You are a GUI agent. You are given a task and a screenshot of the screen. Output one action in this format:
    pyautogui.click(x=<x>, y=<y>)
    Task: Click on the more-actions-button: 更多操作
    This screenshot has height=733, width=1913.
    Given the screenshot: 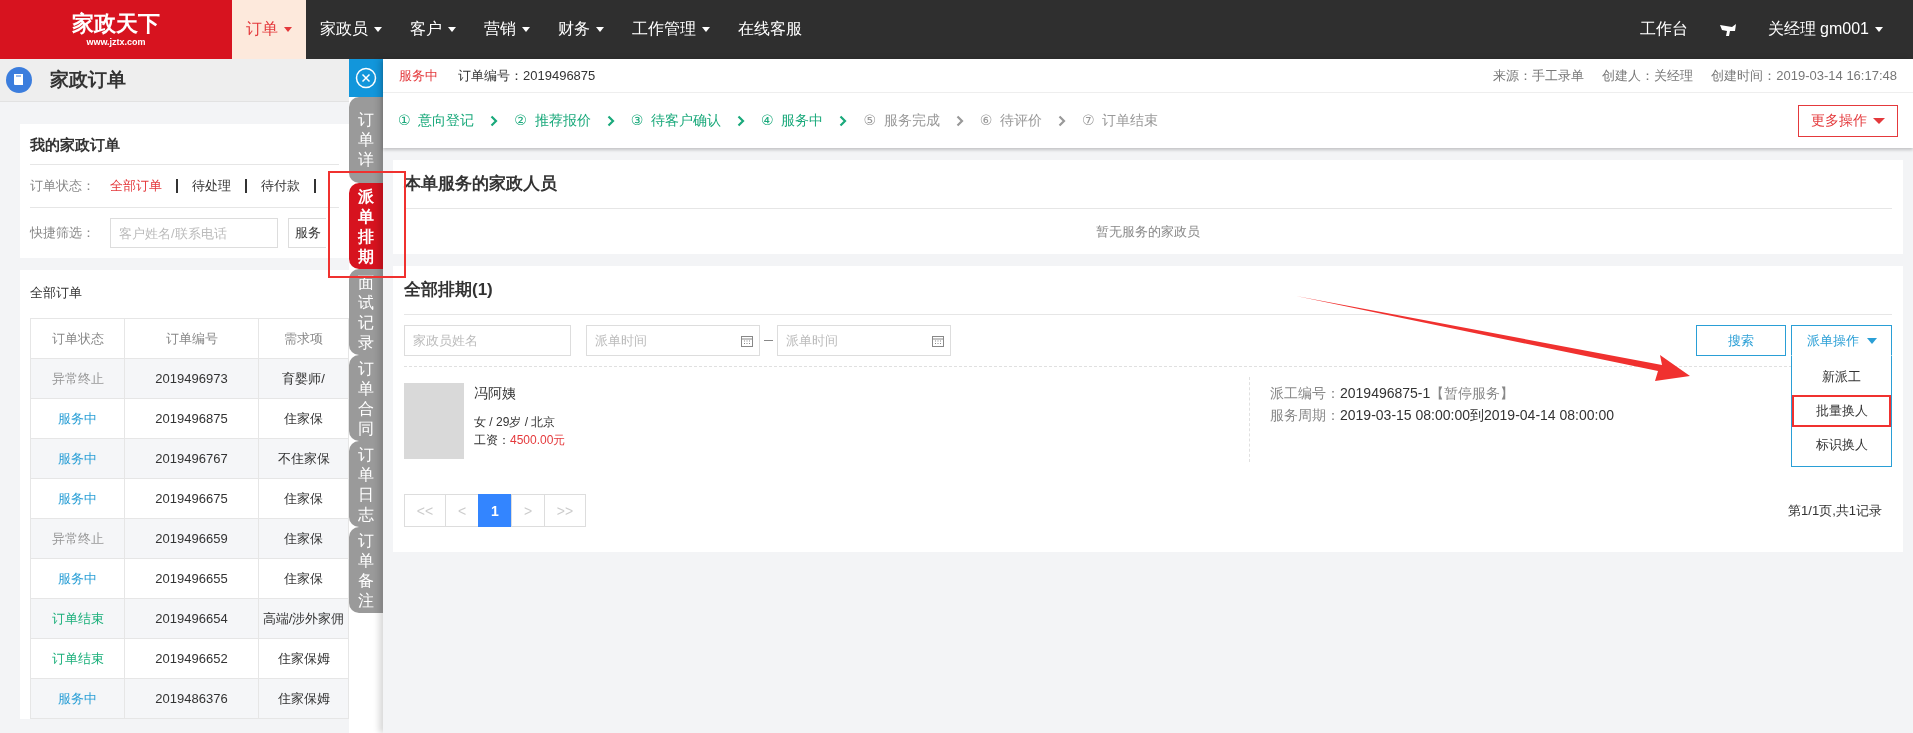 What is the action you would take?
    pyautogui.click(x=1848, y=120)
    